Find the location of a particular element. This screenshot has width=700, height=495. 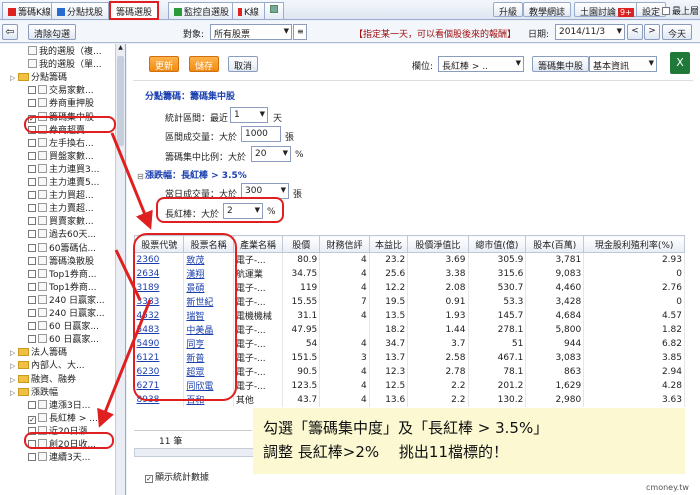

column-header: 財務信評 is located at coordinates (344, 244).